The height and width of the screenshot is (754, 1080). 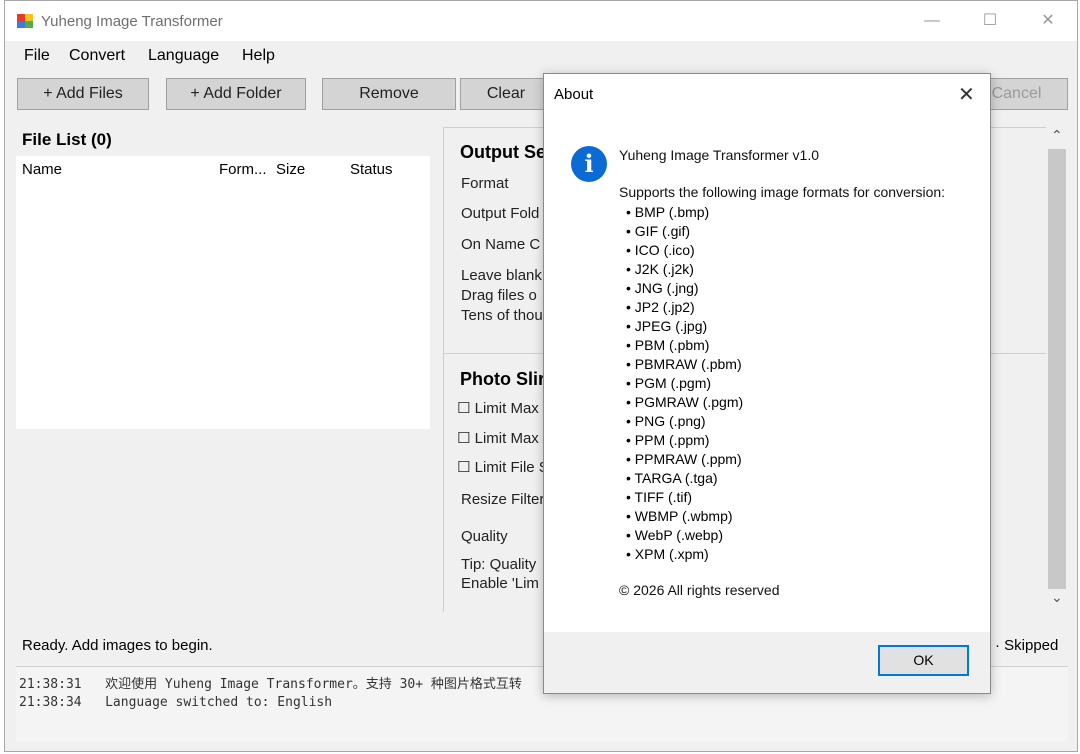 What do you see at coordinates (668, 212) in the screenshot?
I see `format-item: • BMP (.bmp)` at bounding box center [668, 212].